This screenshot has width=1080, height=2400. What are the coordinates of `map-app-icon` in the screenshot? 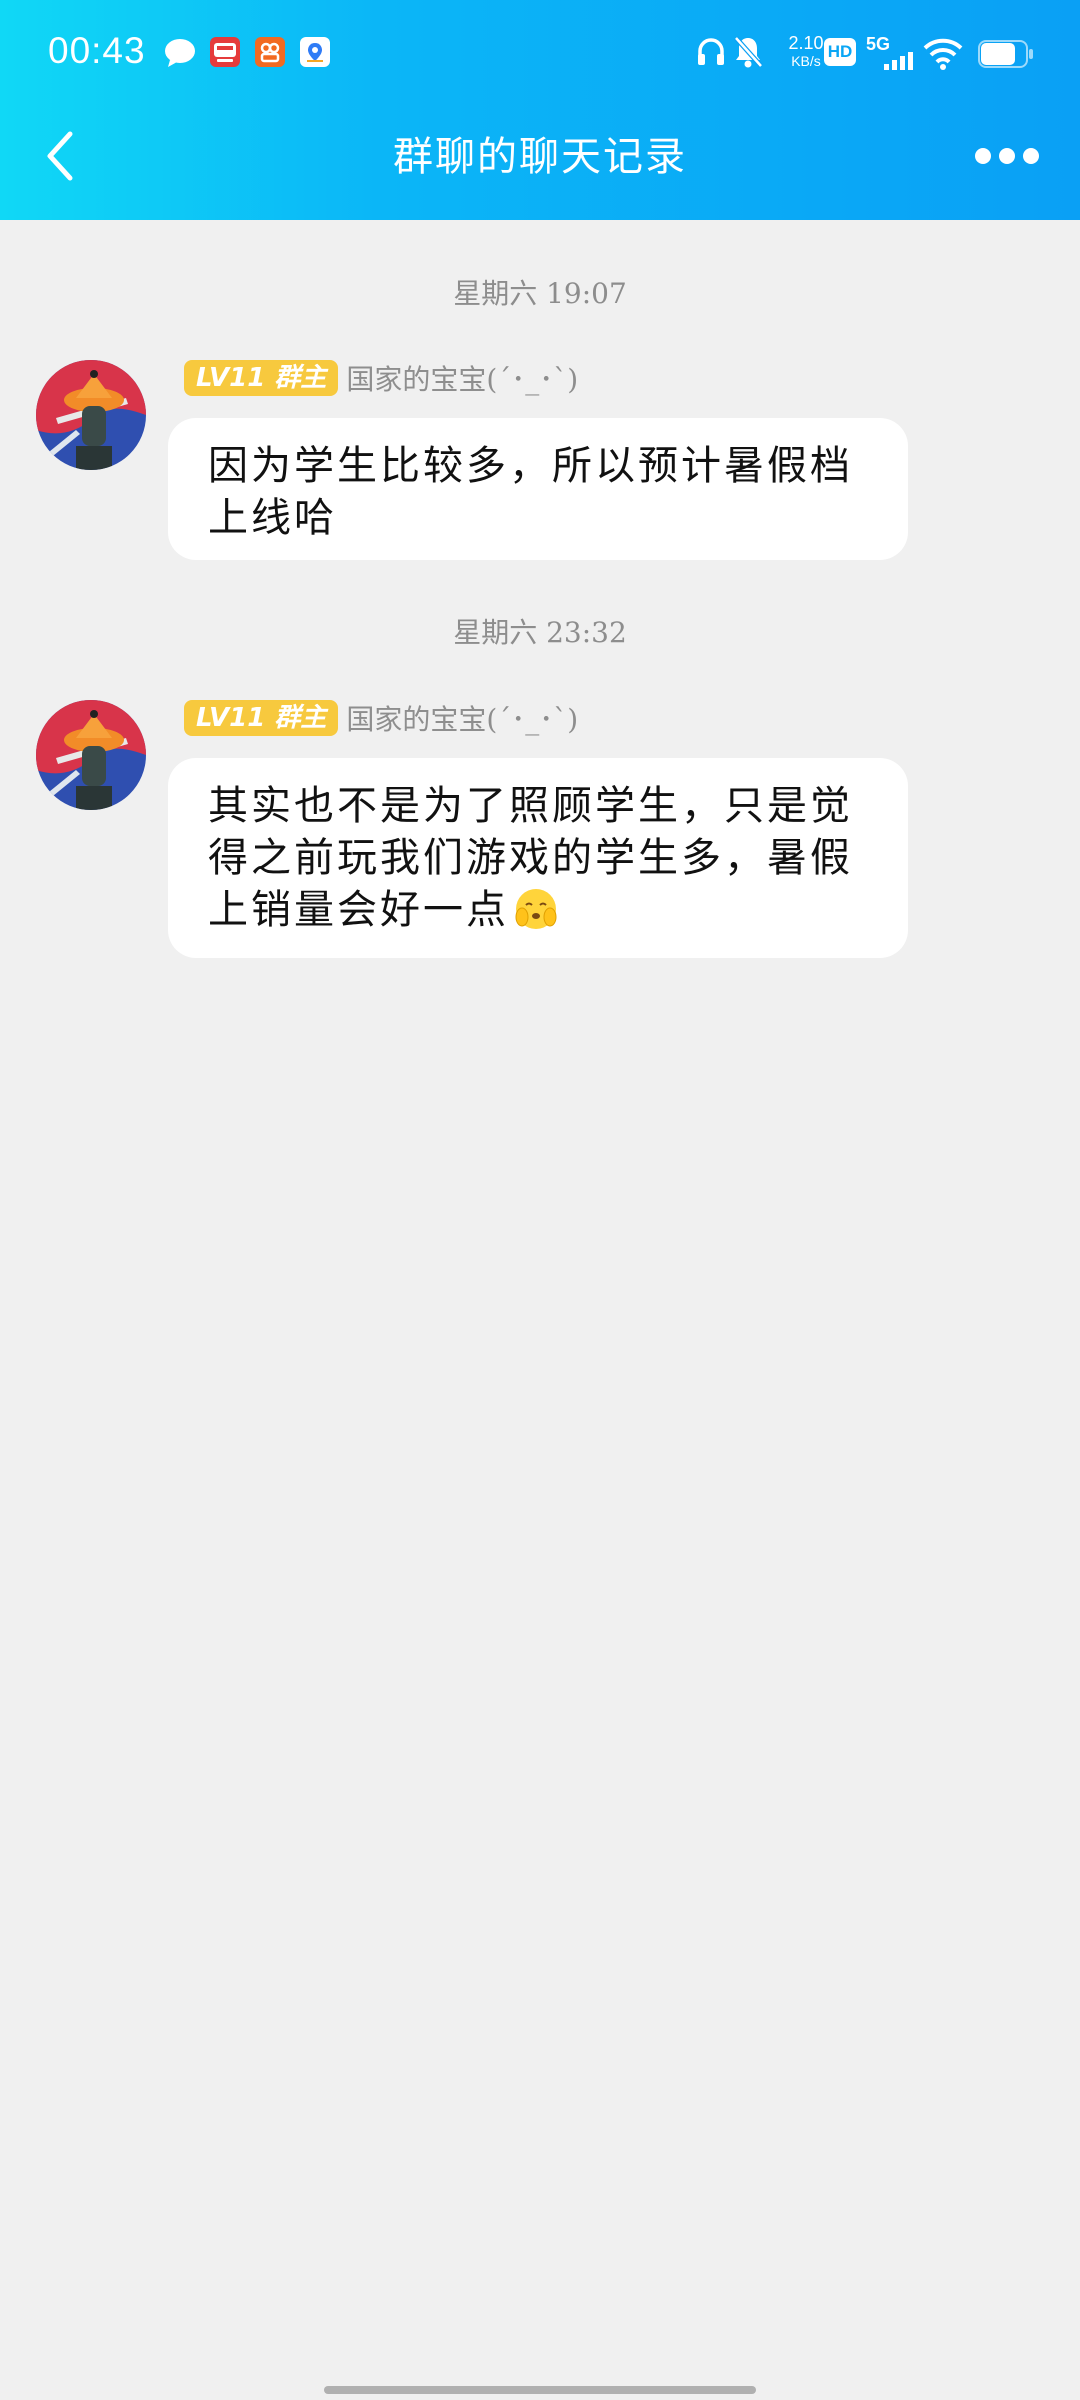 It's located at (315, 52).